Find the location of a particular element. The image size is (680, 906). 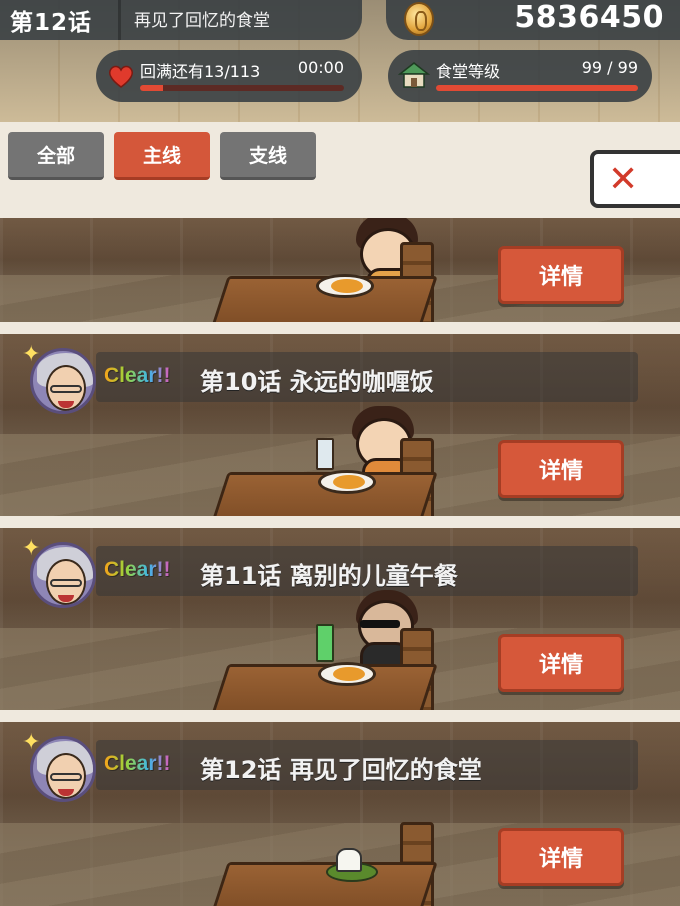

stamina-bar-fill is located at coordinates (152, 88).